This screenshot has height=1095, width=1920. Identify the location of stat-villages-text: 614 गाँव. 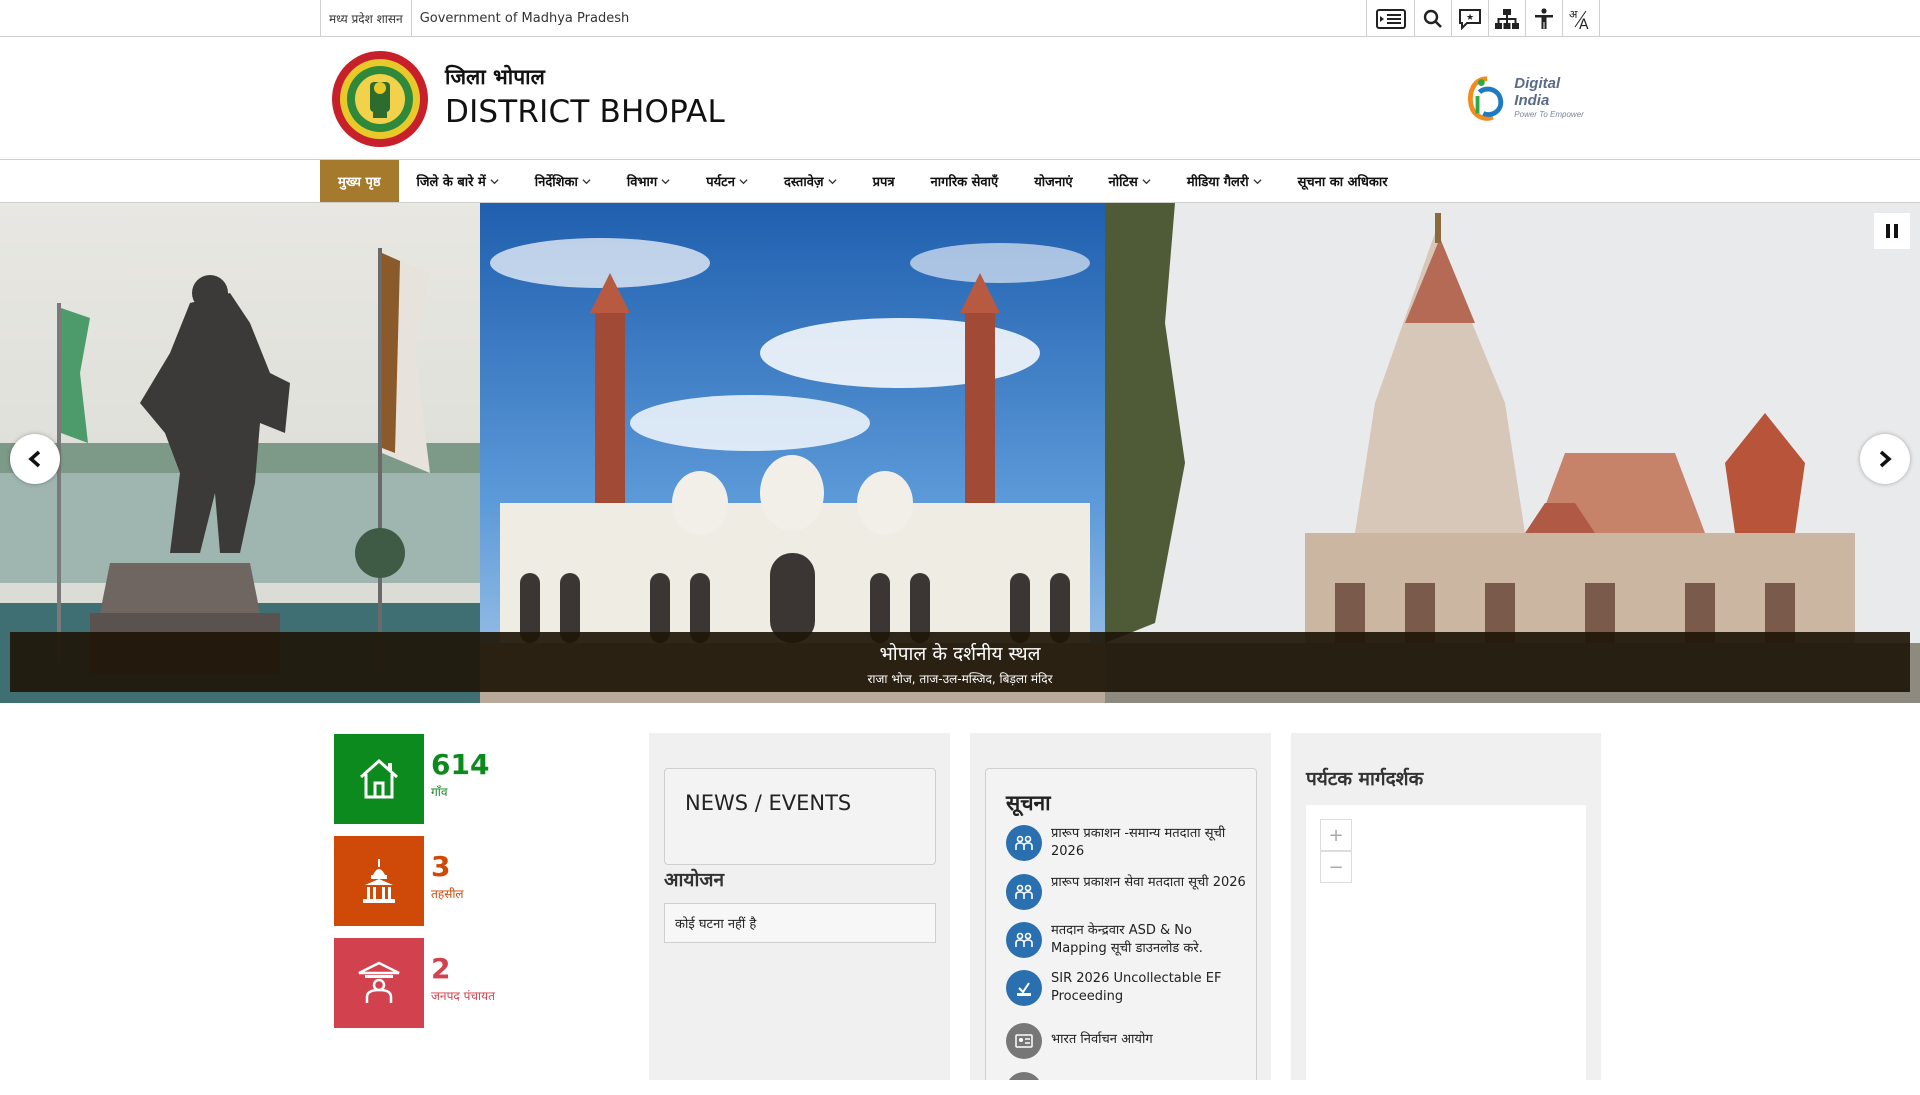
(460, 779).